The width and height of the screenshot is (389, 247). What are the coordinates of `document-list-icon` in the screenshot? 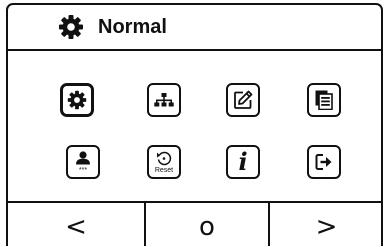 It's located at (324, 100).